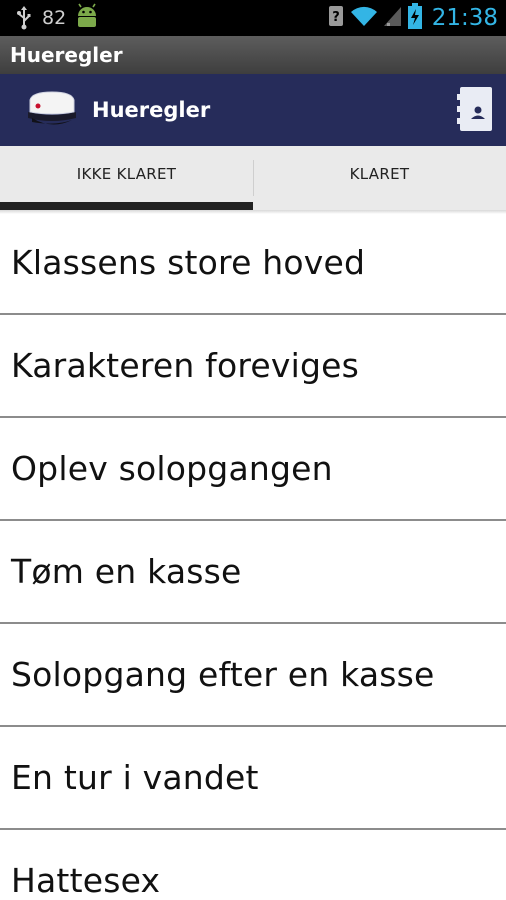 The width and height of the screenshot is (506, 900). What do you see at coordinates (135, 777) in the screenshot?
I see `list-item-label: En tur i vandet` at bounding box center [135, 777].